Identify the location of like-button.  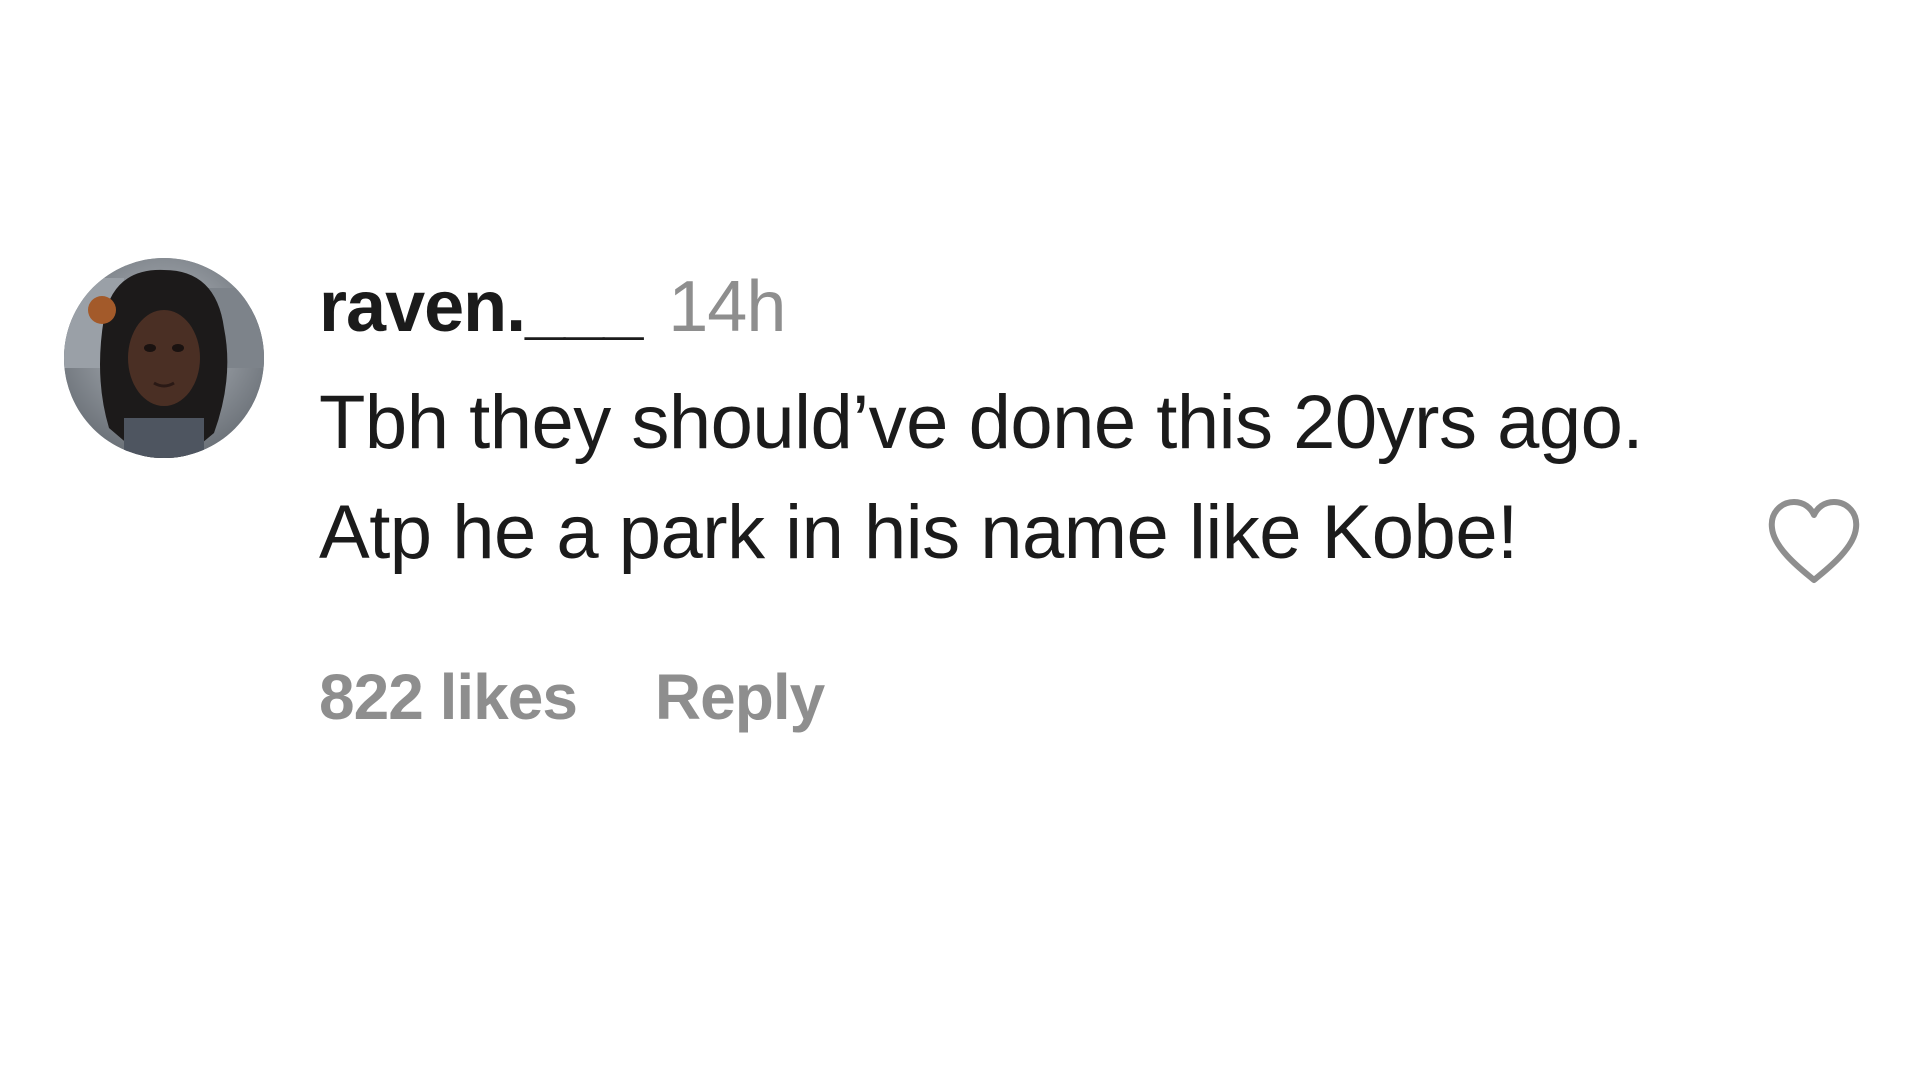
(1814, 543).